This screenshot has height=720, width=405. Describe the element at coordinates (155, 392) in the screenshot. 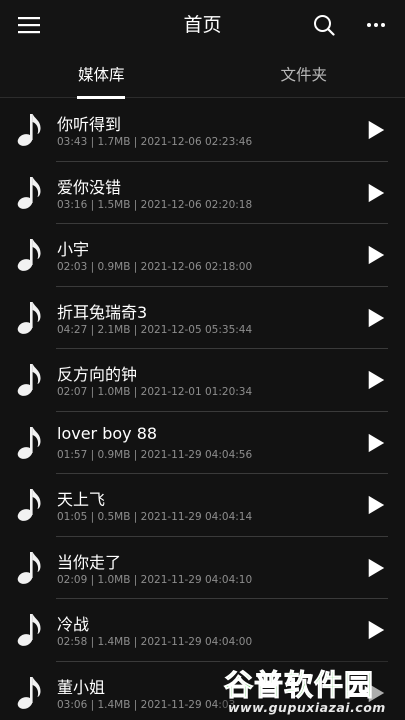

I see `song-meta: 02:07 | 1.0MB | 2021-12-01 01:20:34` at that location.